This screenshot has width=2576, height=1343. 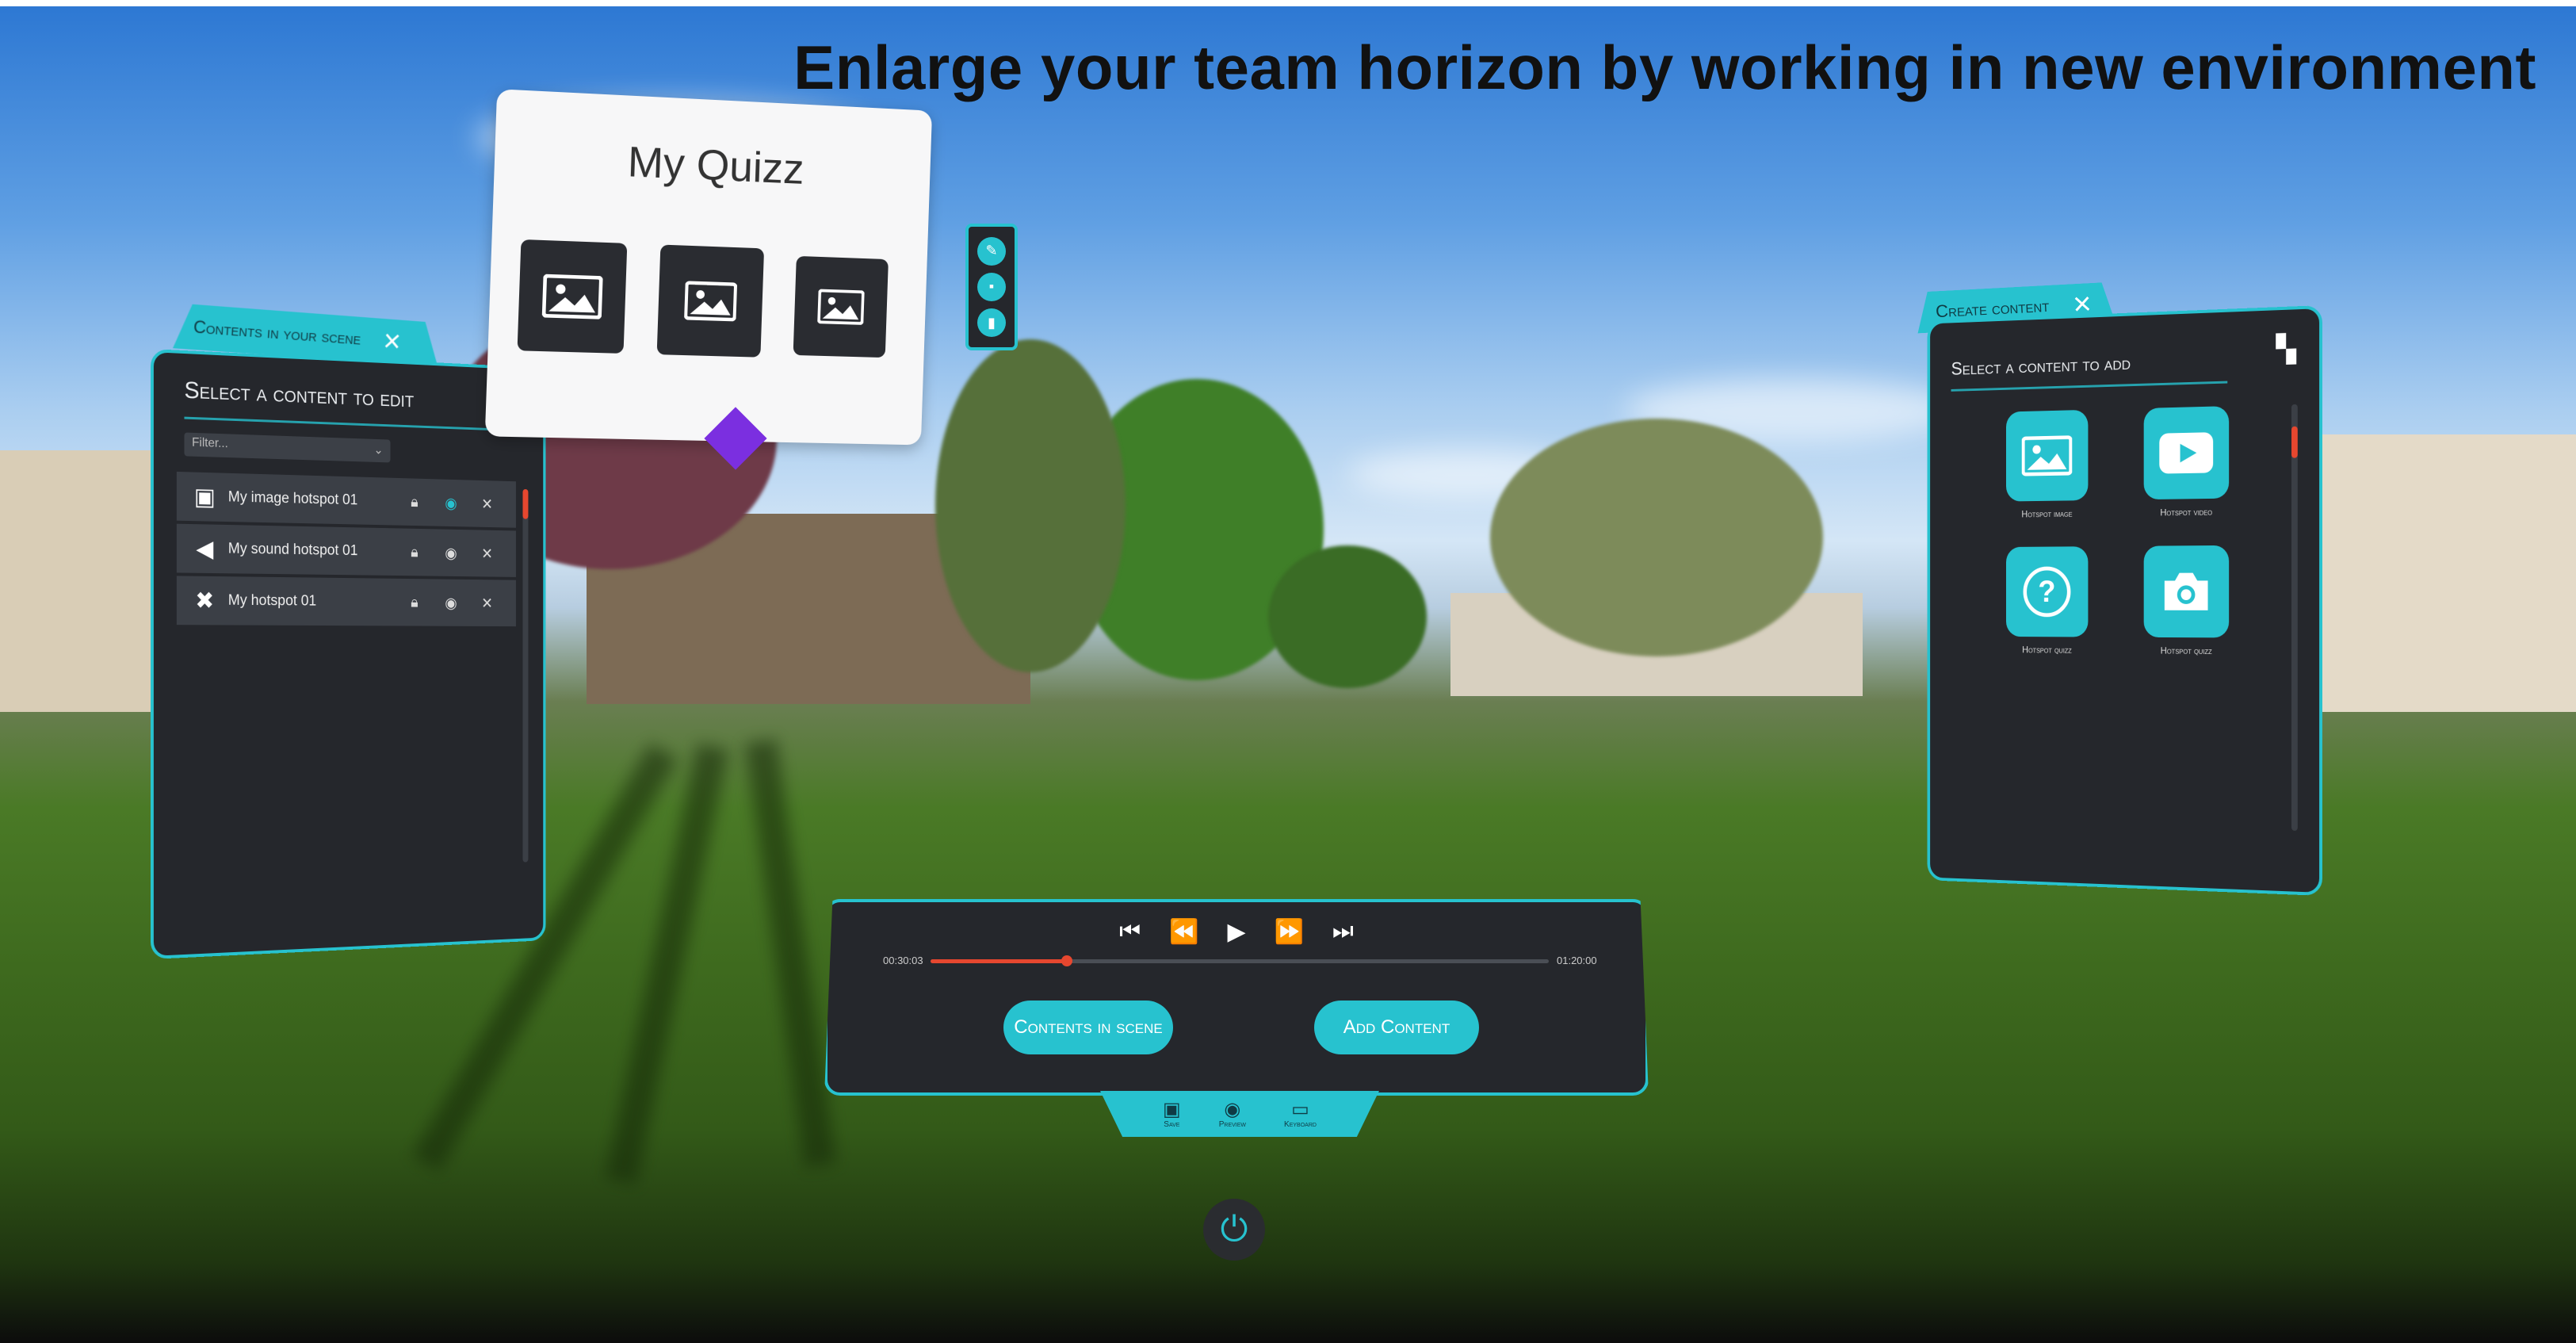 What do you see at coordinates (75, 581) in the screenshot?
I see `house-left` at bounding box center [75, 581].